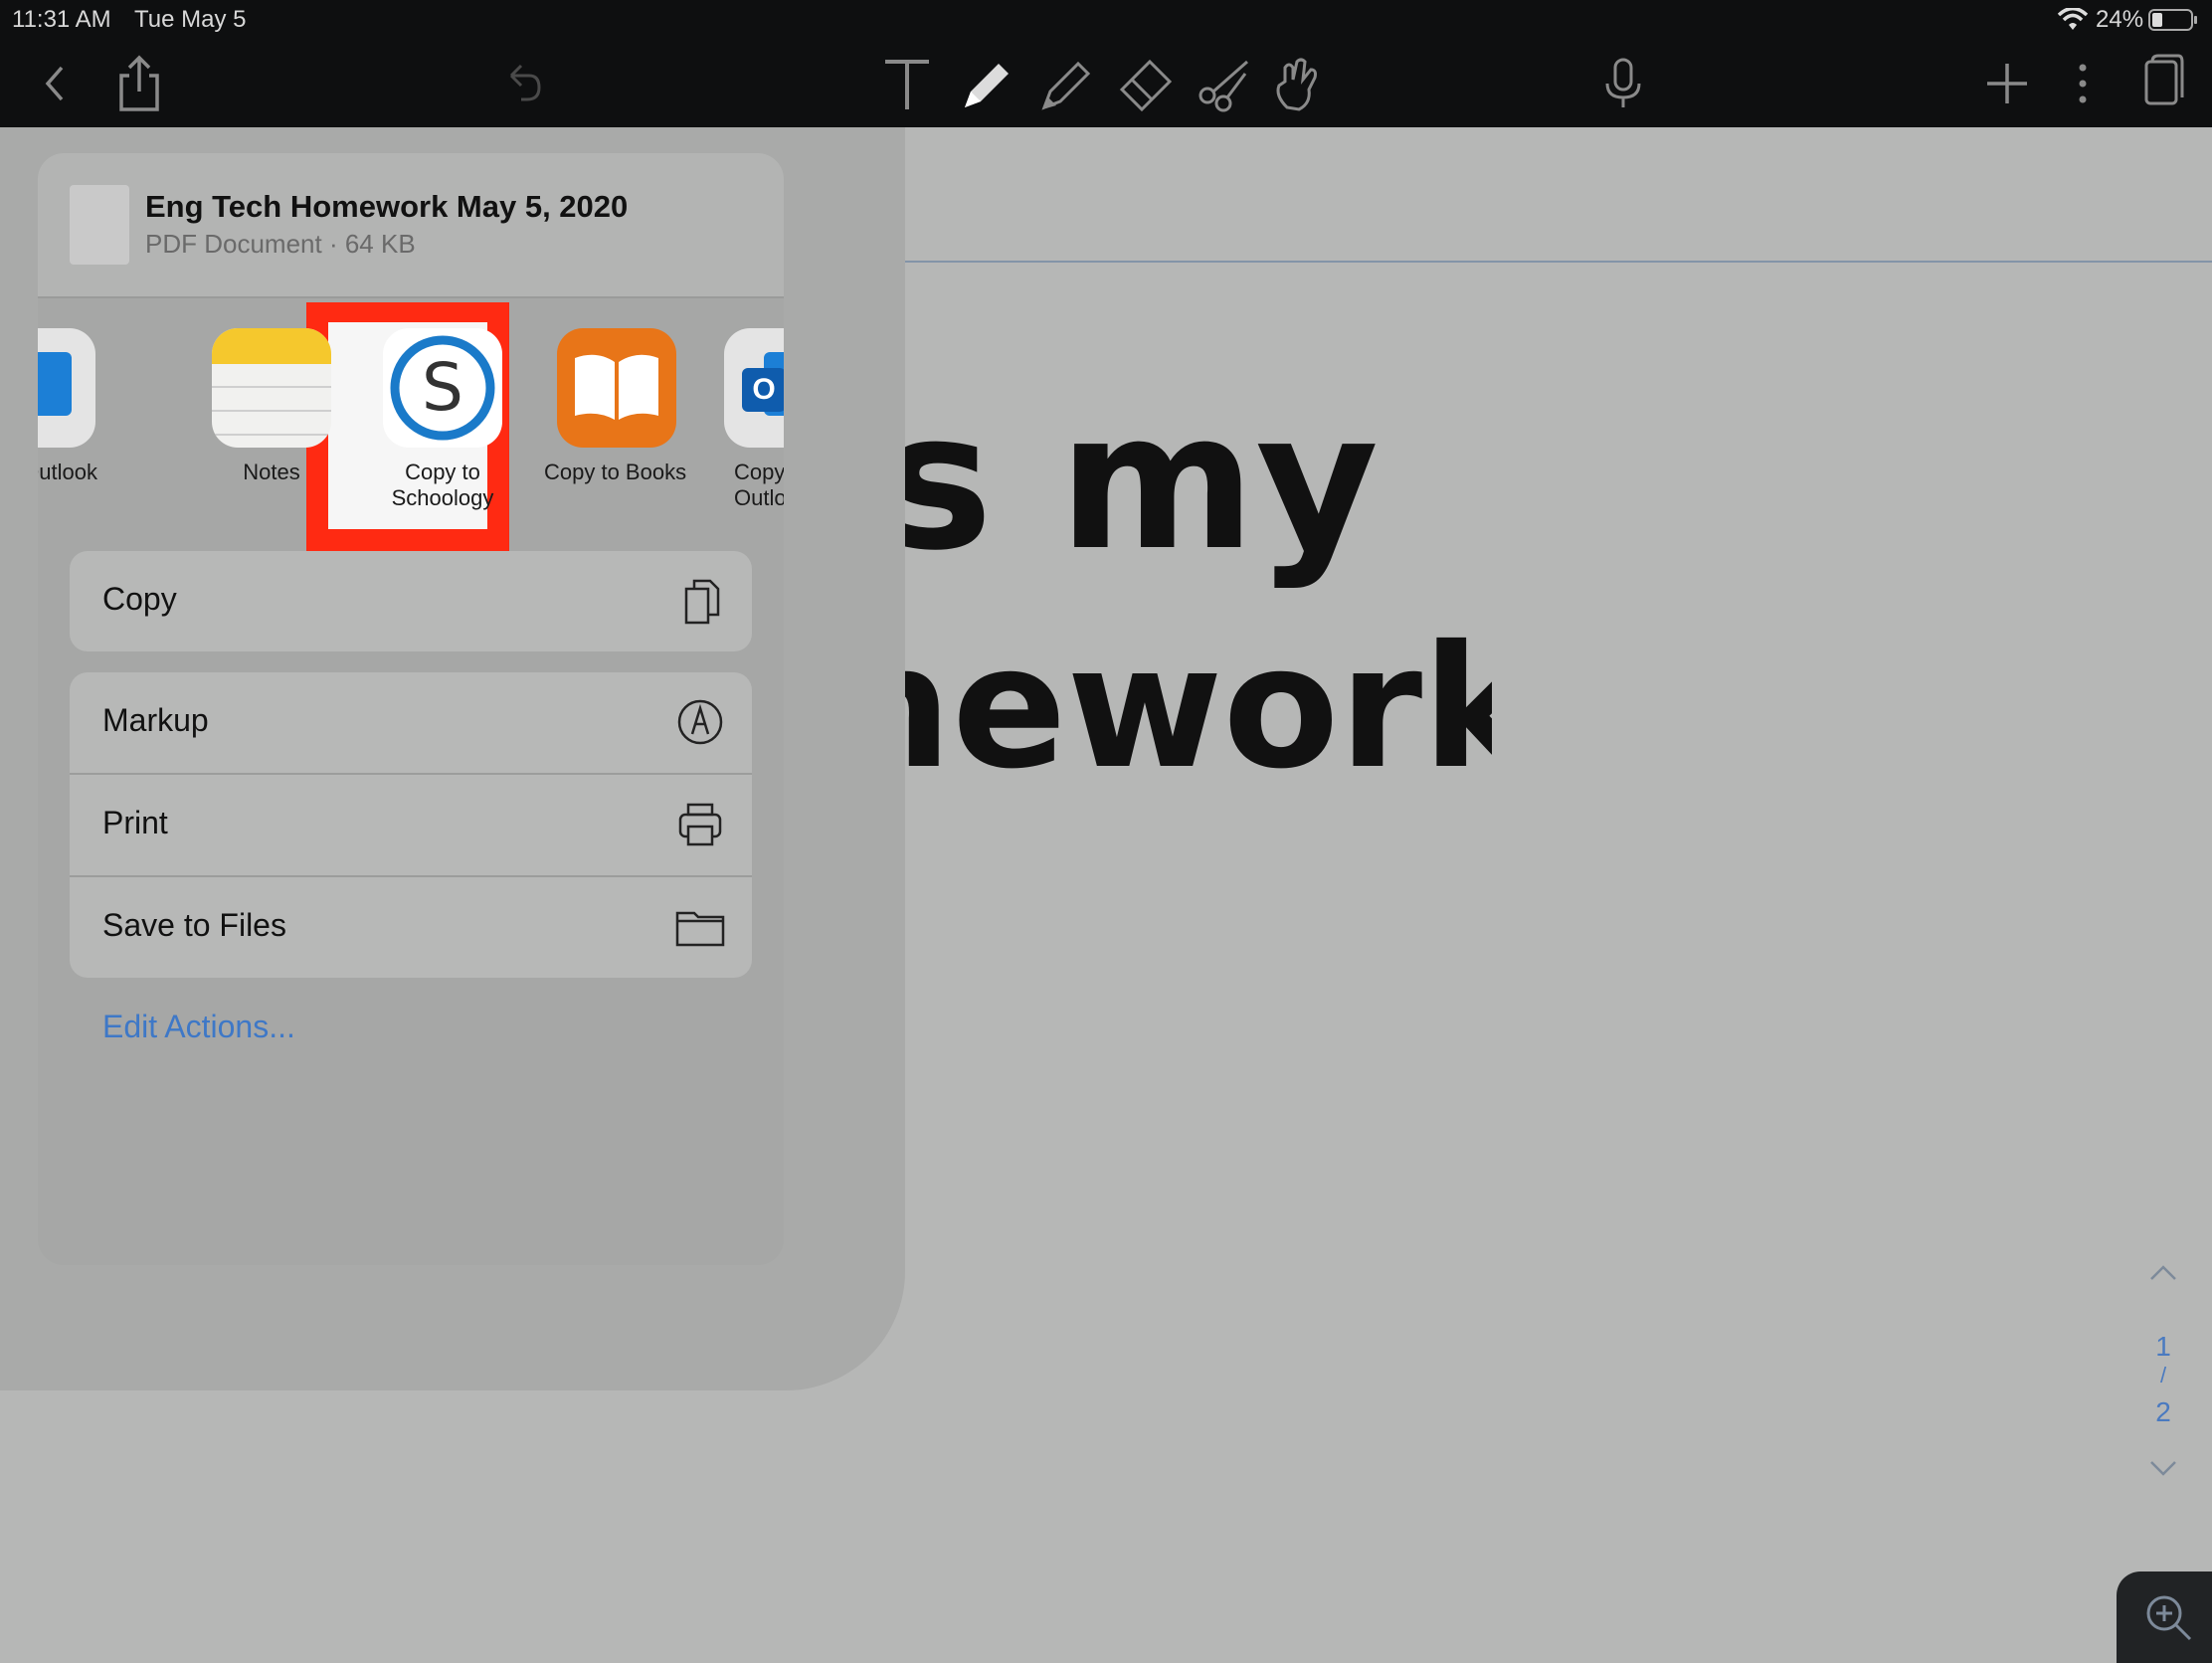  What do you see at coordinates (190, 19) in the screenshot?
I see `status-date: Tue May 5` at bounding box center [190, 19].